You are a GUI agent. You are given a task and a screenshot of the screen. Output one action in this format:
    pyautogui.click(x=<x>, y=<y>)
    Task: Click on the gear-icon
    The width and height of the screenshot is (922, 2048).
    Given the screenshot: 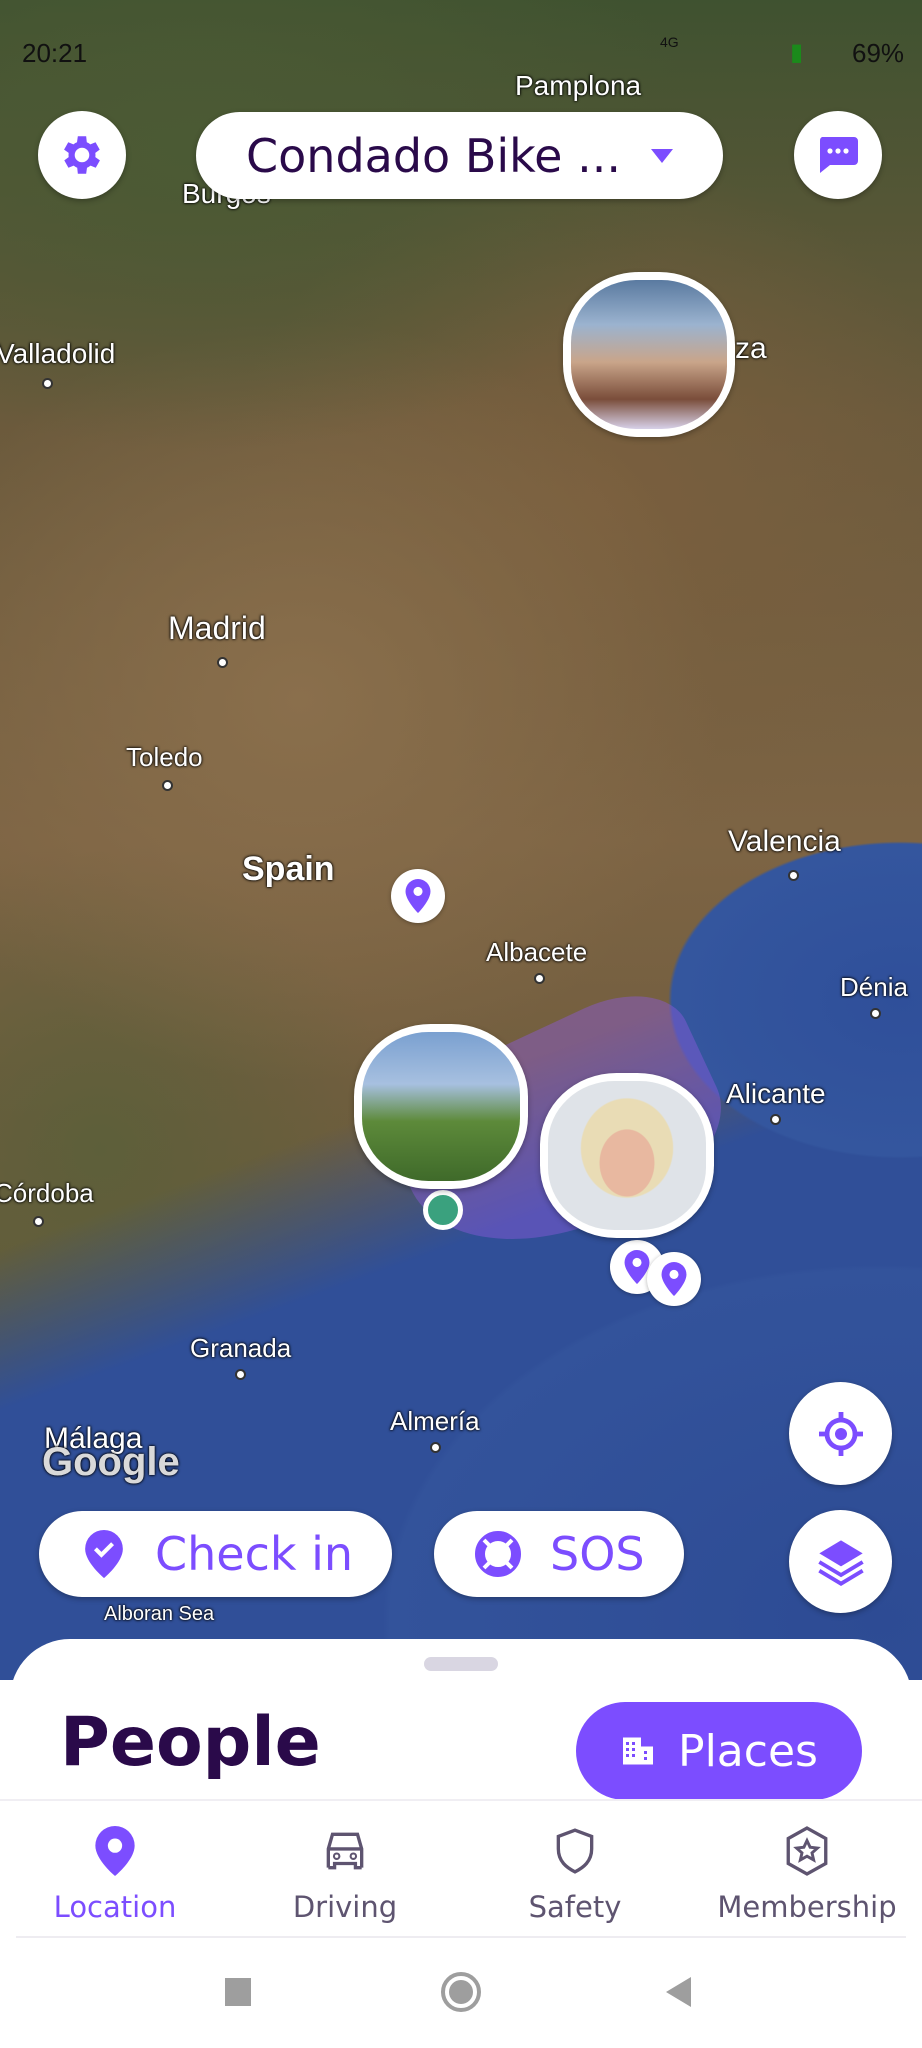 What is the action you would take?
    pyautogui.click(x=82, y=155)
    